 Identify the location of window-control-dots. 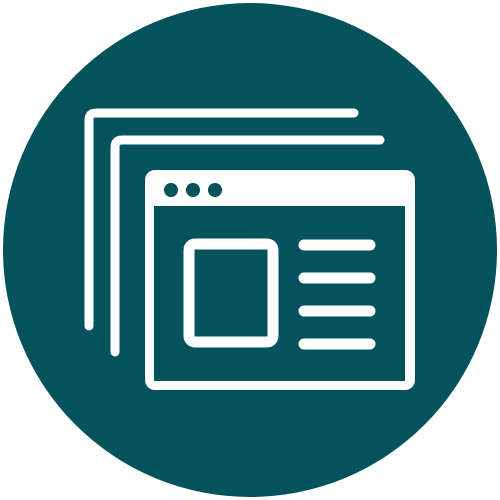
(193, 190).